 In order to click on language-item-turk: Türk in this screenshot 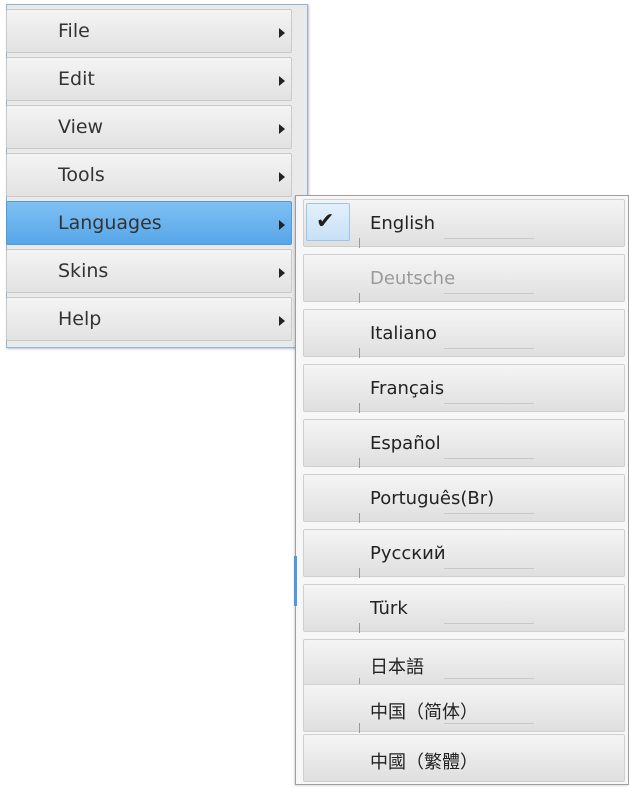, I will do `click(464, 608)`.